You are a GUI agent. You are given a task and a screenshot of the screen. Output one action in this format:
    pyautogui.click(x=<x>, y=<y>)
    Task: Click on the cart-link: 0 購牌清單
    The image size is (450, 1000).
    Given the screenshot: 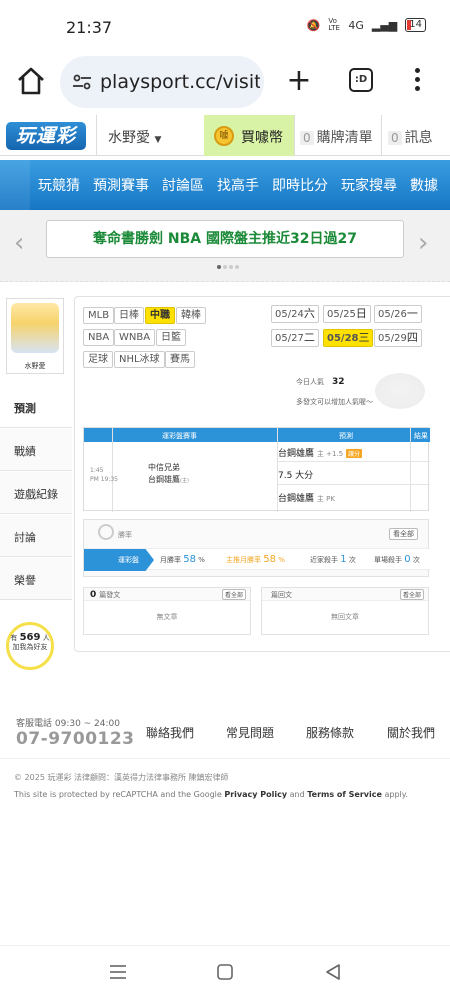 What is the action you would take?
    pyautogui.click(x=336, y=137)
    